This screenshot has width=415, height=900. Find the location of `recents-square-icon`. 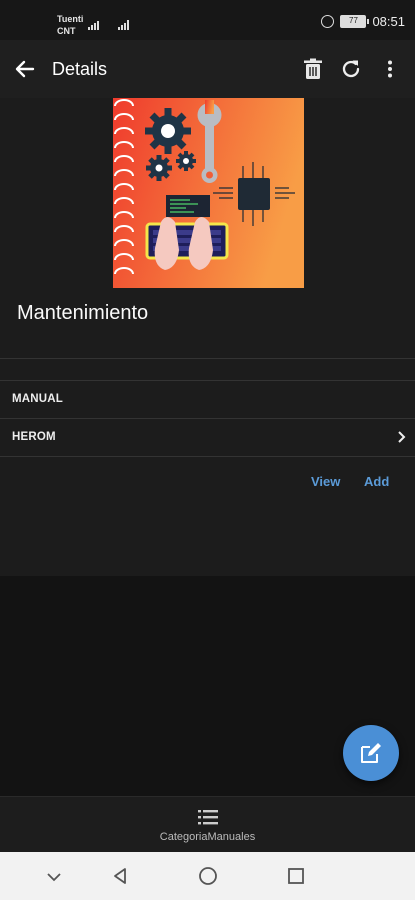

recents-square-icon is located at coordinates (296, 876).